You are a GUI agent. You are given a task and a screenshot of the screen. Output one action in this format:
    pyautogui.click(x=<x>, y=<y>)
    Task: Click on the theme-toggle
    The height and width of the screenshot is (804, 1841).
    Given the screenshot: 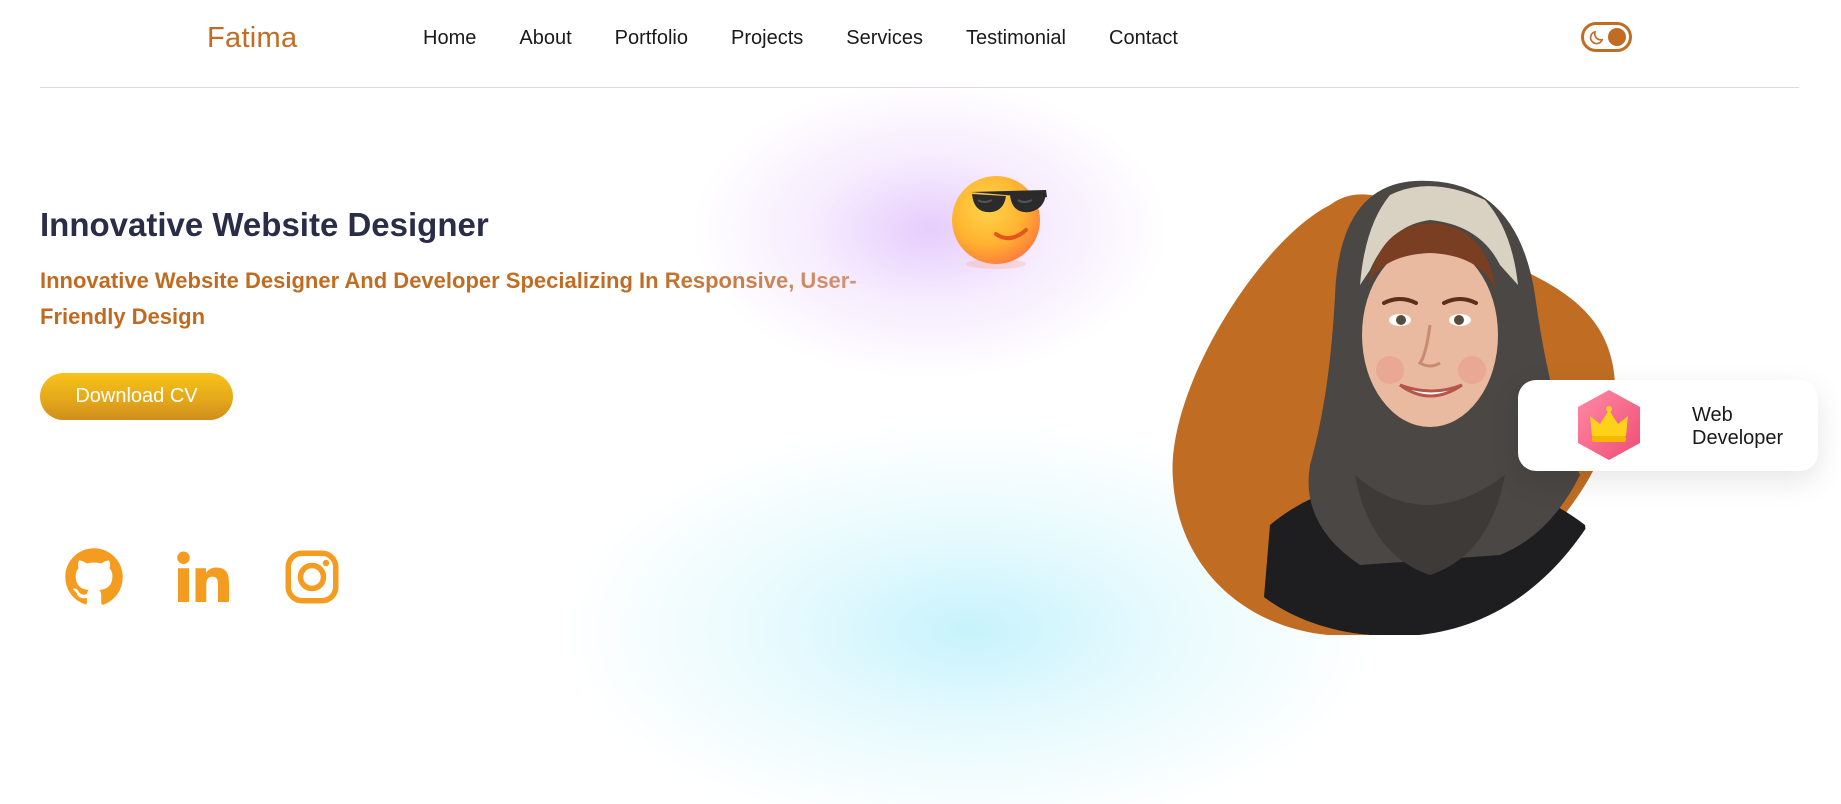 What is the action you would take?
    pyautogui.click(x=1606, y=37)
    